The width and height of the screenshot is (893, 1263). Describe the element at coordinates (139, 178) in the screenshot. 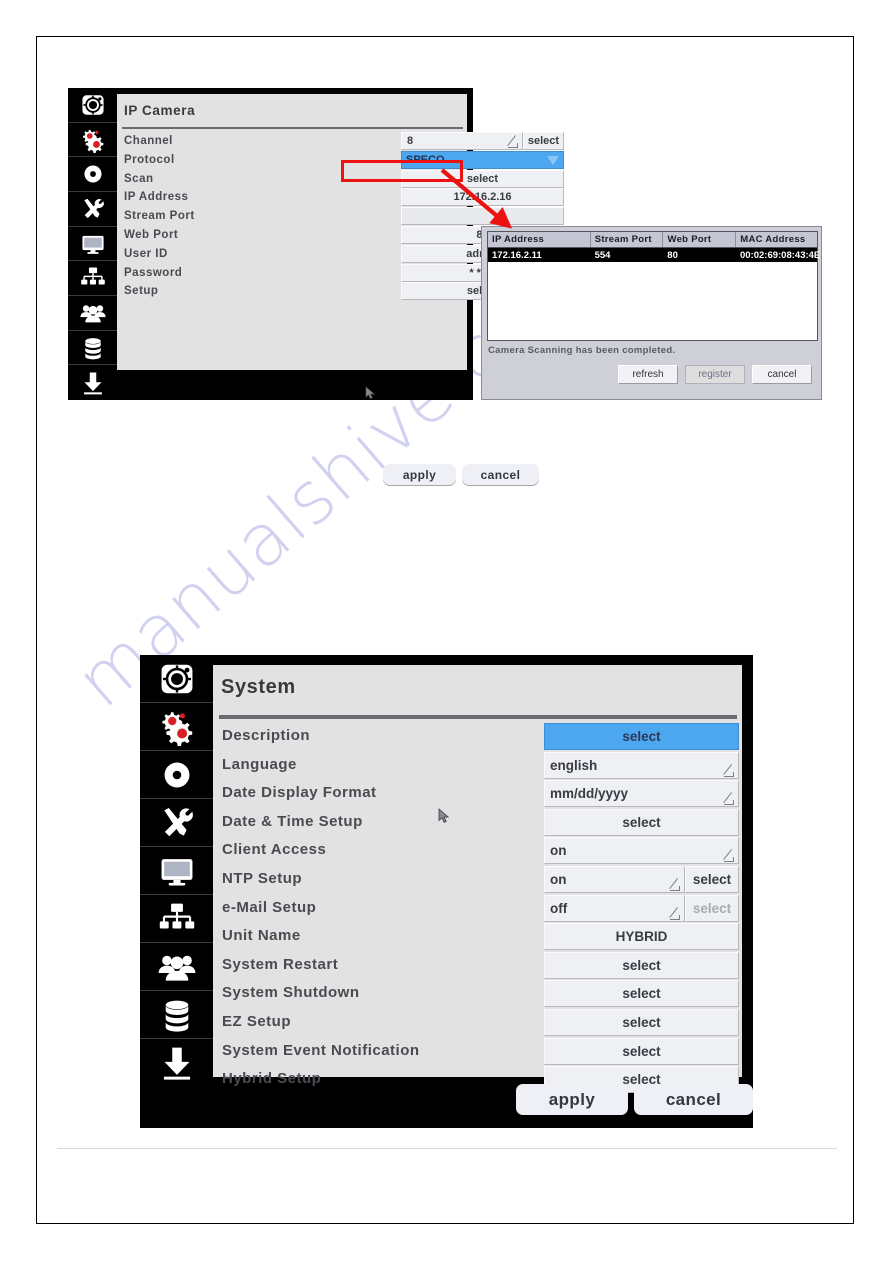

I see `row-label: Scan` at that location.